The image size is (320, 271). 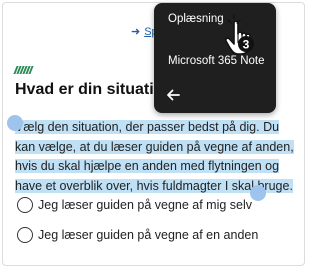 What do you see at coordinates (246, 45) in the screenshot?
I see `tap-count-label: 3` at bounding box center [246, 45].